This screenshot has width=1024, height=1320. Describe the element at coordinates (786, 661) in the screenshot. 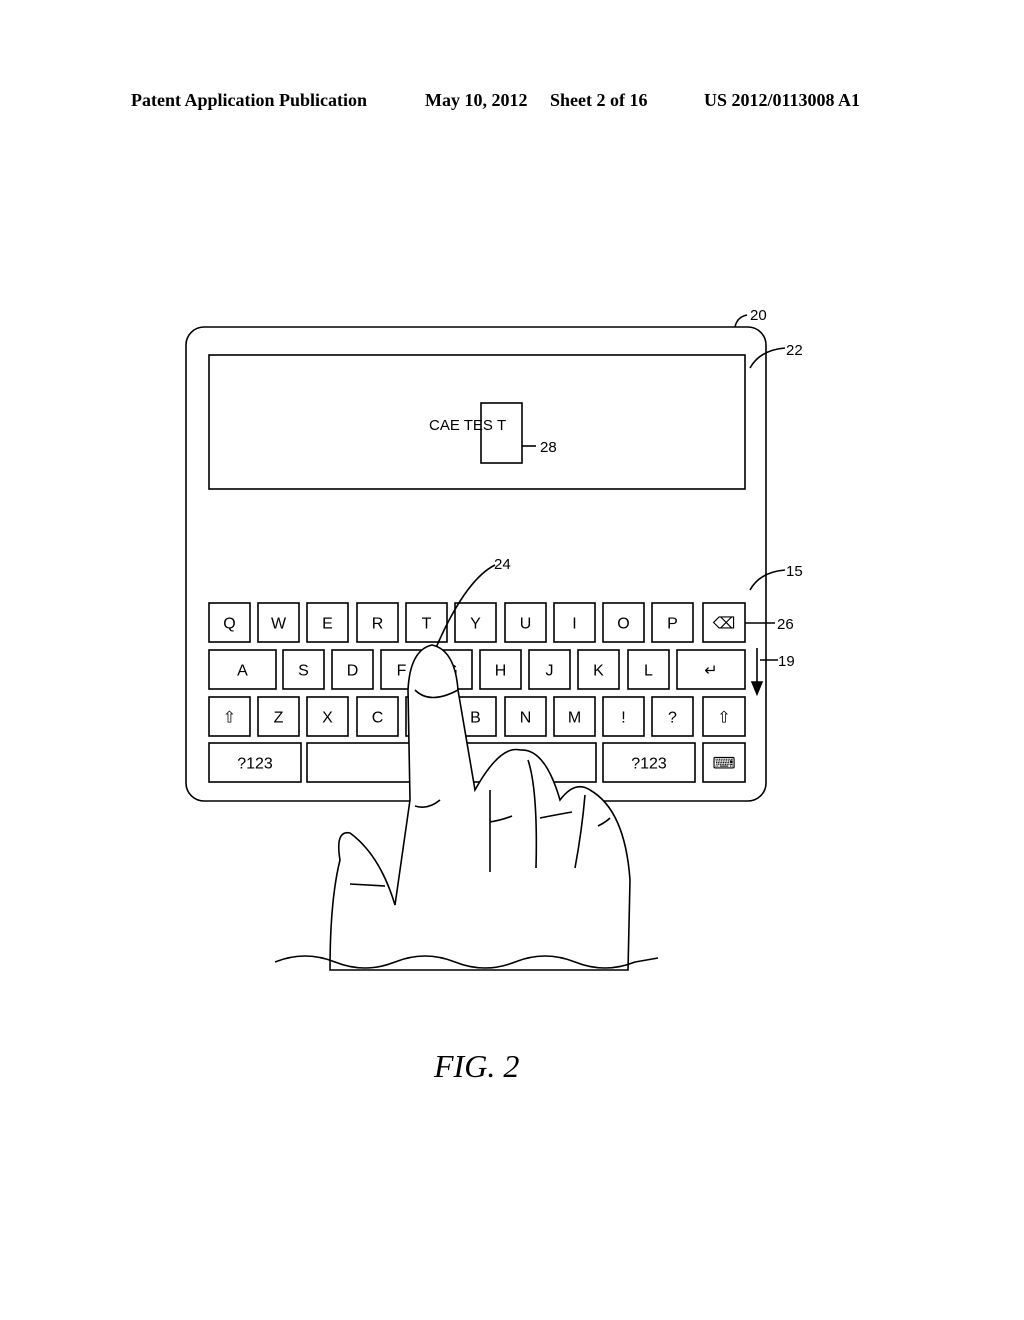

I see `ref-19: 19` at that location.